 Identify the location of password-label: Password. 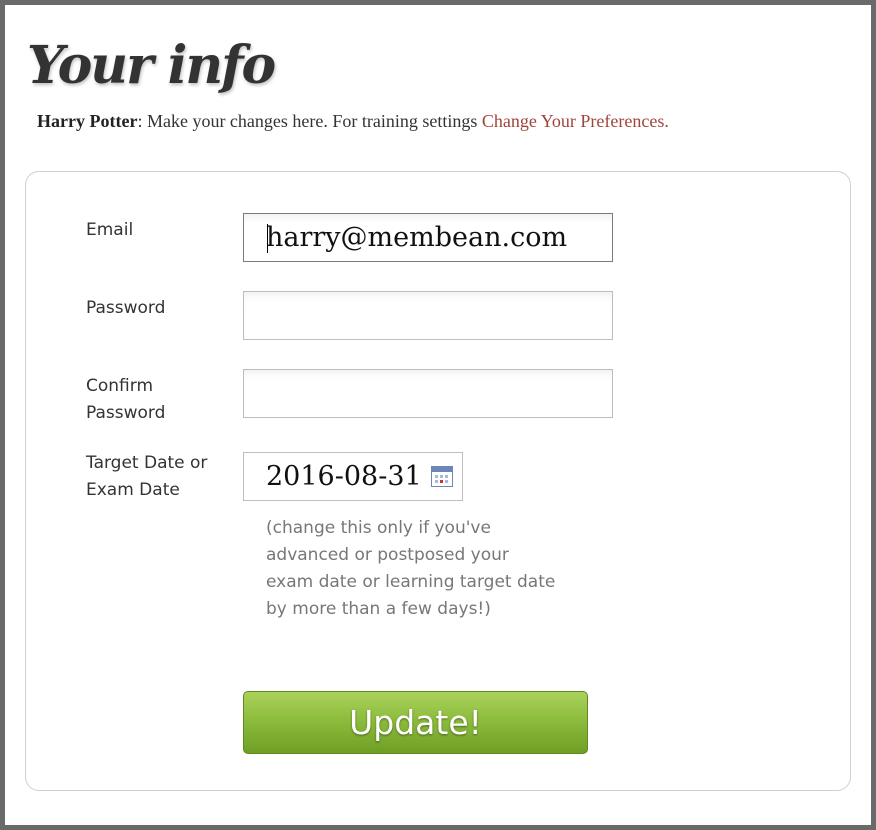
(126, 308).